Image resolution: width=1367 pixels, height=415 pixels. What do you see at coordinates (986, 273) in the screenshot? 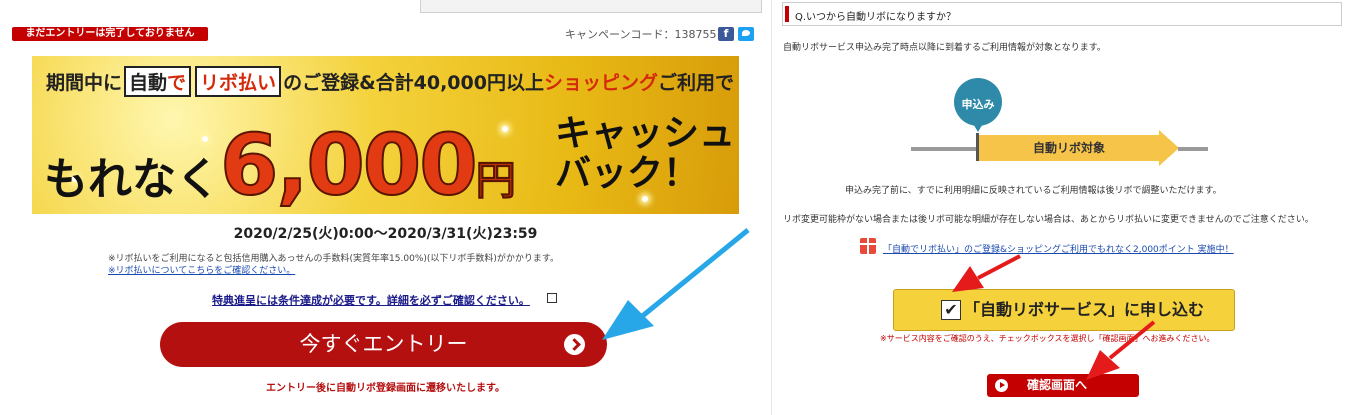
I see `red-arrow-checkbox` at bounding box center [986, 273].